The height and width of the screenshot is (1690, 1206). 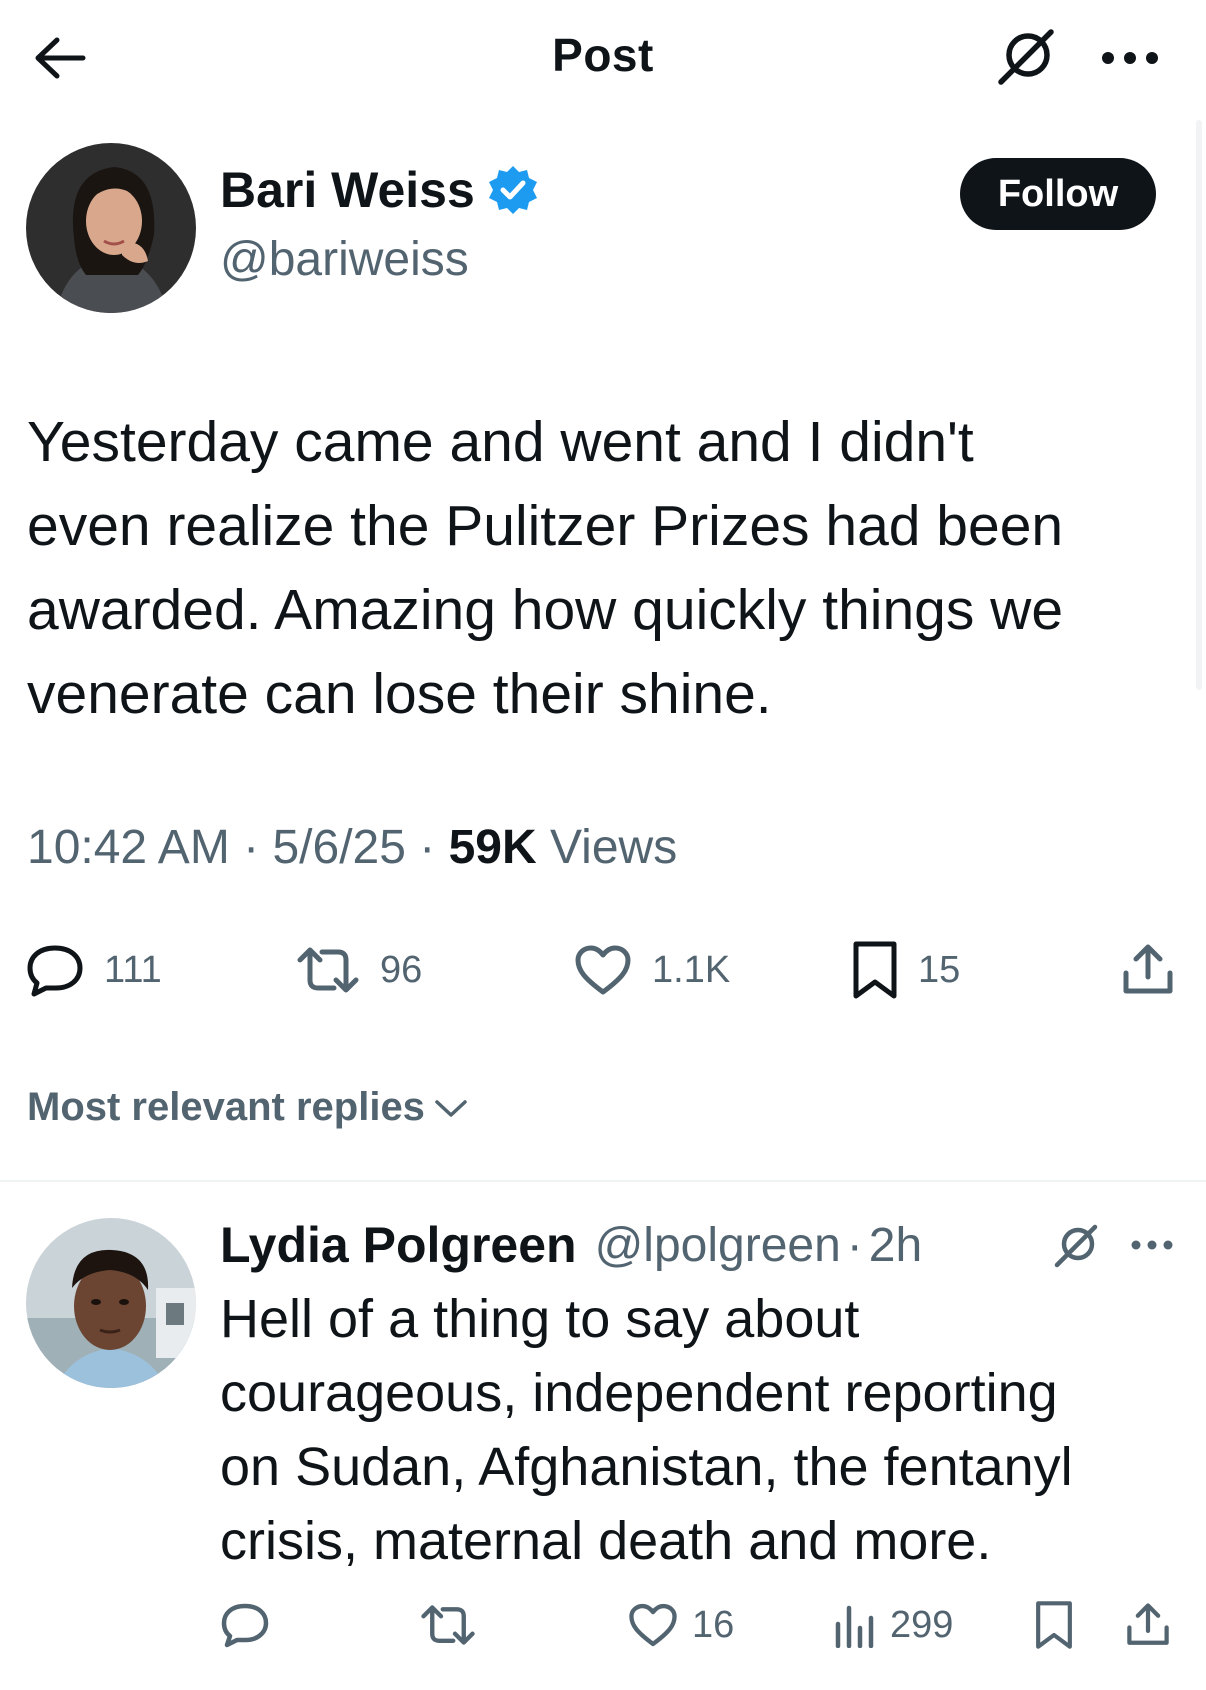 What do you see at coordinates (854, 1626) in the screenshot?
I see `analytics-icon` at bounding box center [854, 1626].